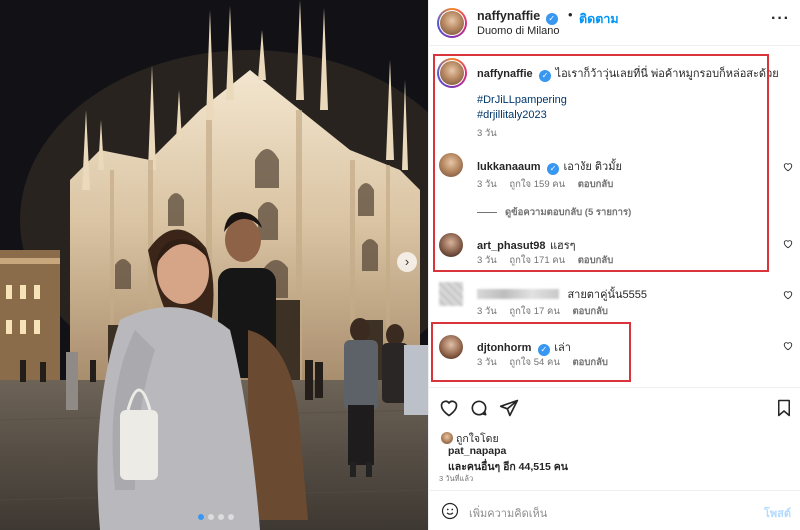 This screenshot has height=530, width=800. I want to click on commenter-avatar-blurred, so click(451, 294).